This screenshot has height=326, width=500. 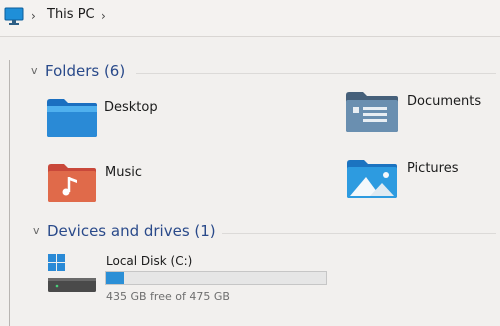 I want to click on folder-music: Music, so click(x=147, y=185).